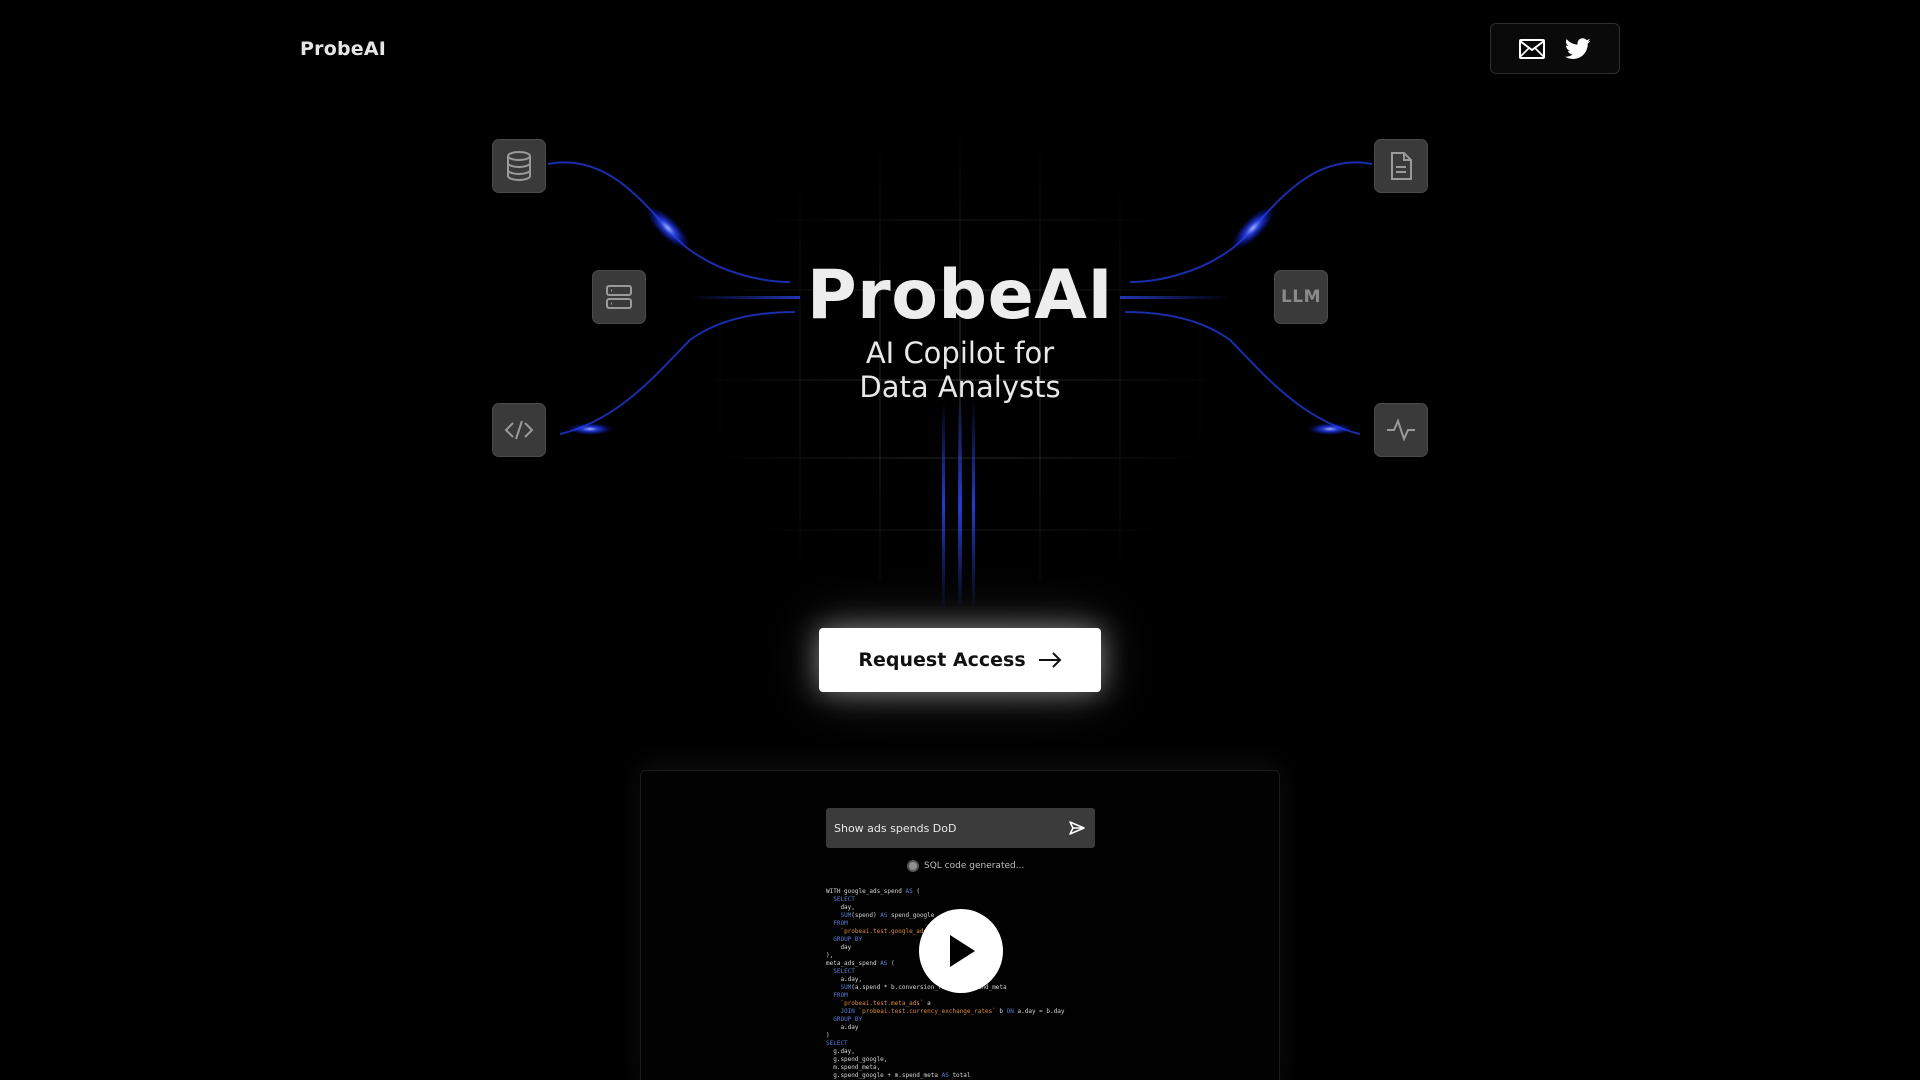 The width and height of the screenshot is (1920, 1080). I want to click on prompt-text: Show ads spends DoD, so click(895, 828).